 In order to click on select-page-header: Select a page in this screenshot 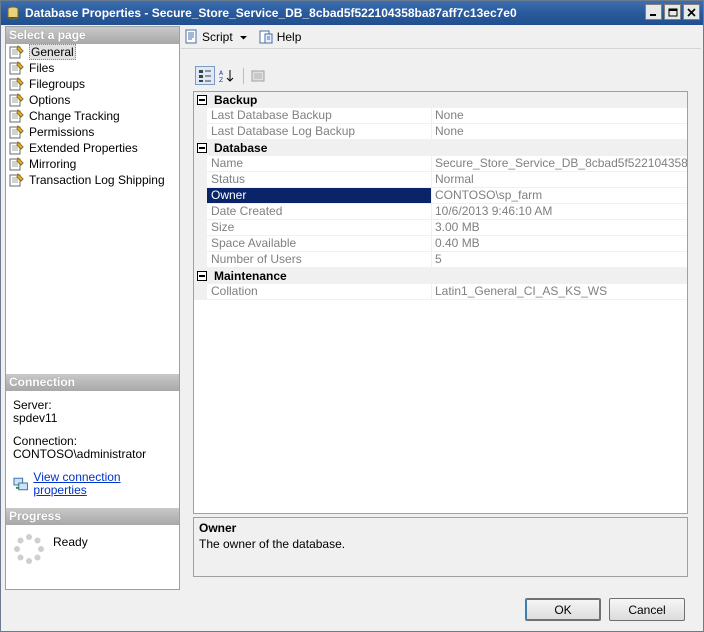, I will do `click(92, 35)`.